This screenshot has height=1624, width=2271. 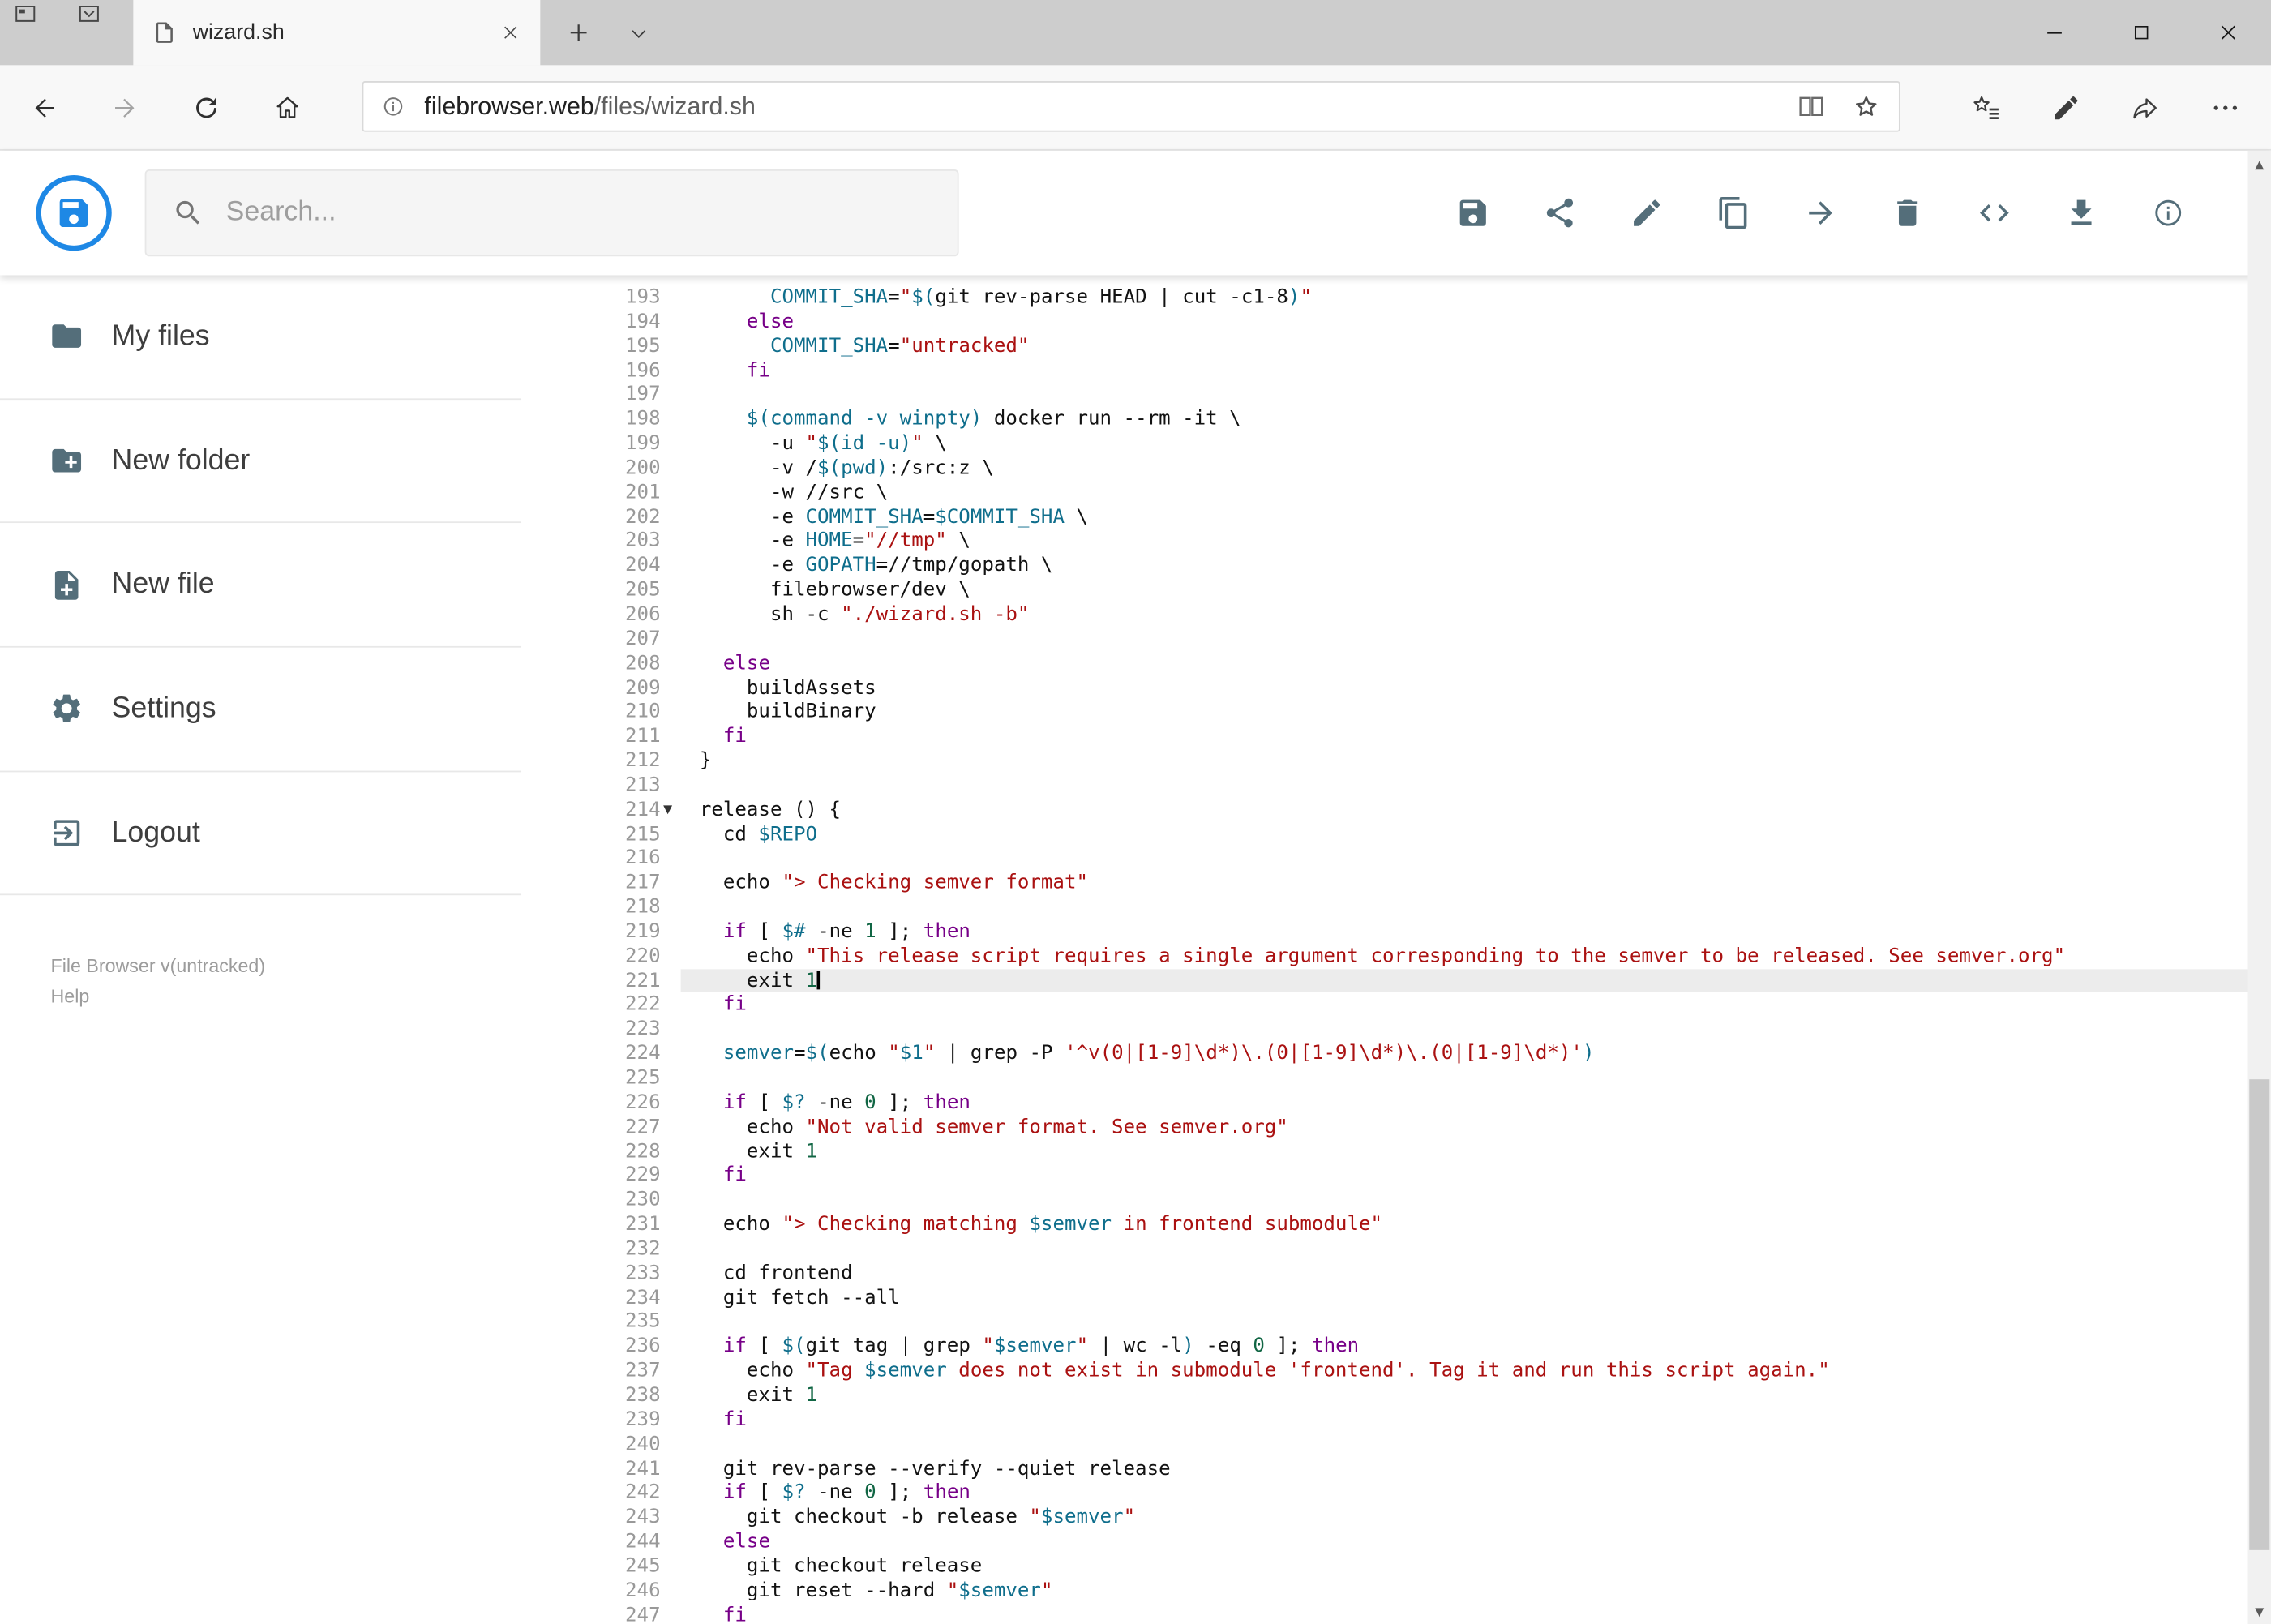 I want to click on help-link: Help, so click(x=158, y=997).